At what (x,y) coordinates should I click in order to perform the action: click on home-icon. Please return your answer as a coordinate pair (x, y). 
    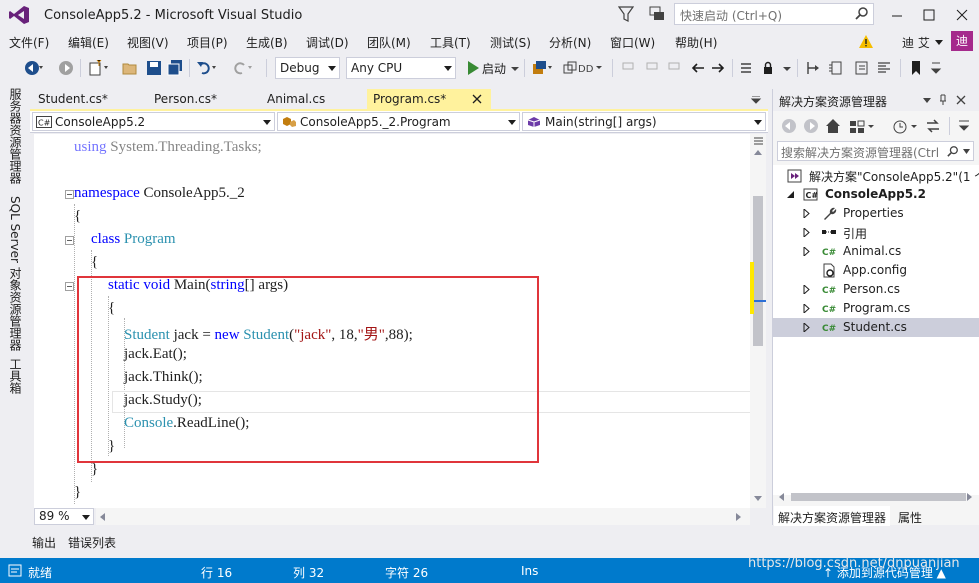
    Looking at the image, I should click on (833, 126).